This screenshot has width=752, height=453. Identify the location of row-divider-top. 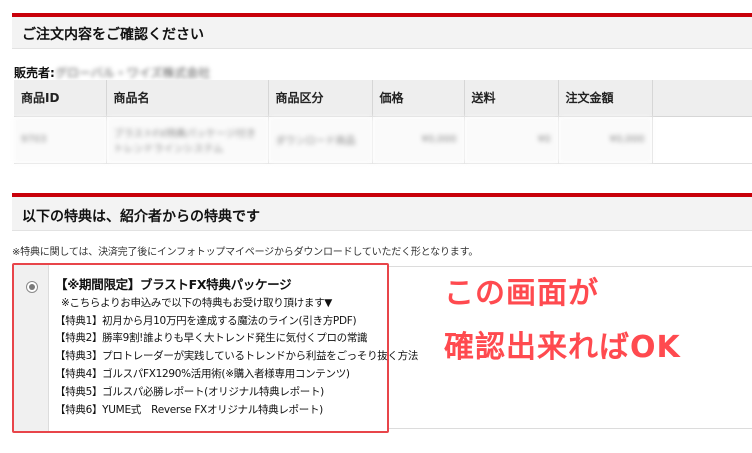
(570, 266).